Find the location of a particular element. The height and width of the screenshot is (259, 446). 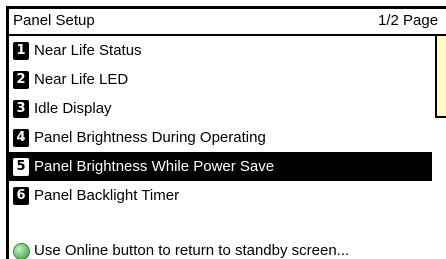

menu-item-panel-brightness-during-operating: 4 Panel Brightness During Operating is located at coordinates (220, 137).